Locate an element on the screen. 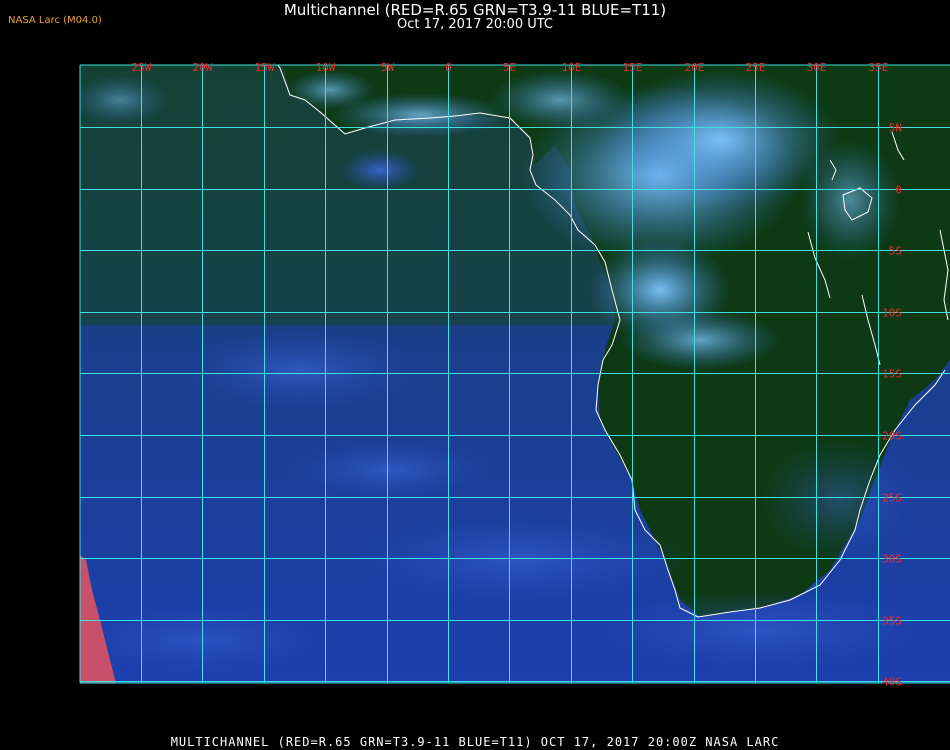  lon-label: 5W is located at coordinates (388, 67).